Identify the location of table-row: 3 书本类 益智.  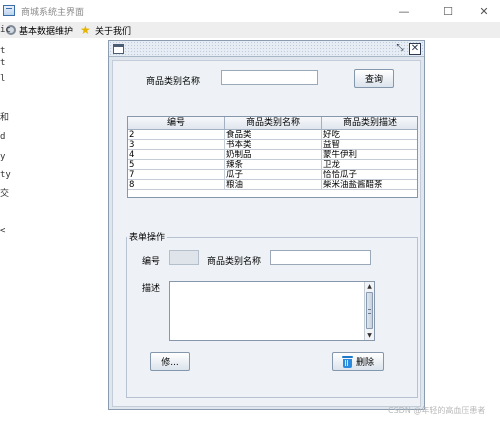
(272, 145).